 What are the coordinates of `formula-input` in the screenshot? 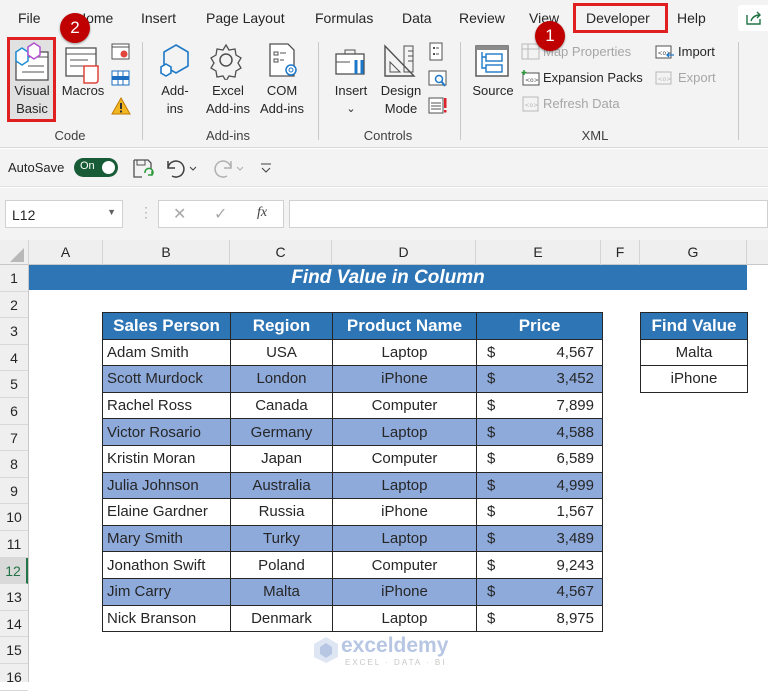 It's located at (528, 214).